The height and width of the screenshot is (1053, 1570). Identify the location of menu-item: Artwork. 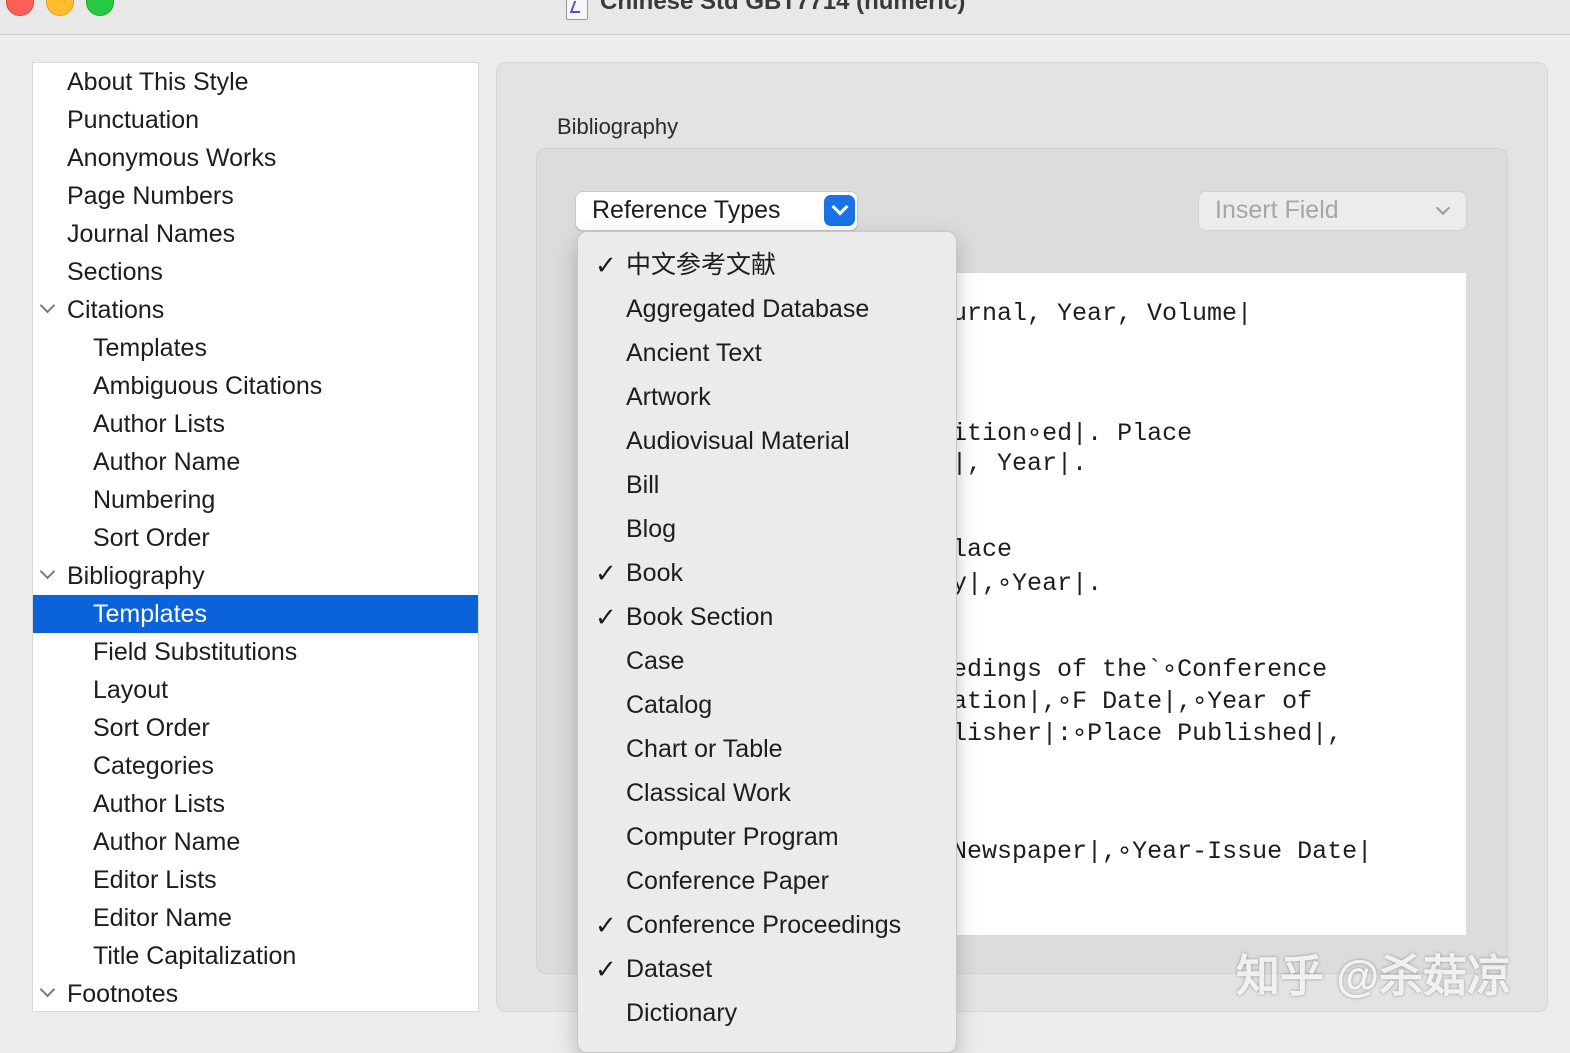
(767, 397).